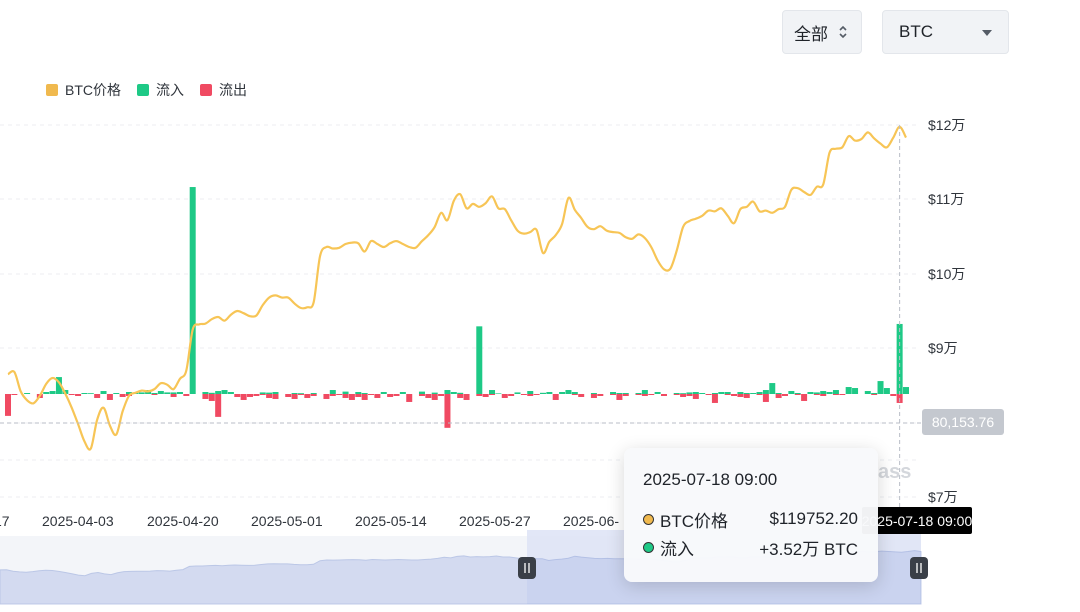  What do you see at coordinates (750, 547) in the screenshot?
I see `tooltip-row-inflow: 流入 +3.52万 BTC` at bounding box center [750, 547].